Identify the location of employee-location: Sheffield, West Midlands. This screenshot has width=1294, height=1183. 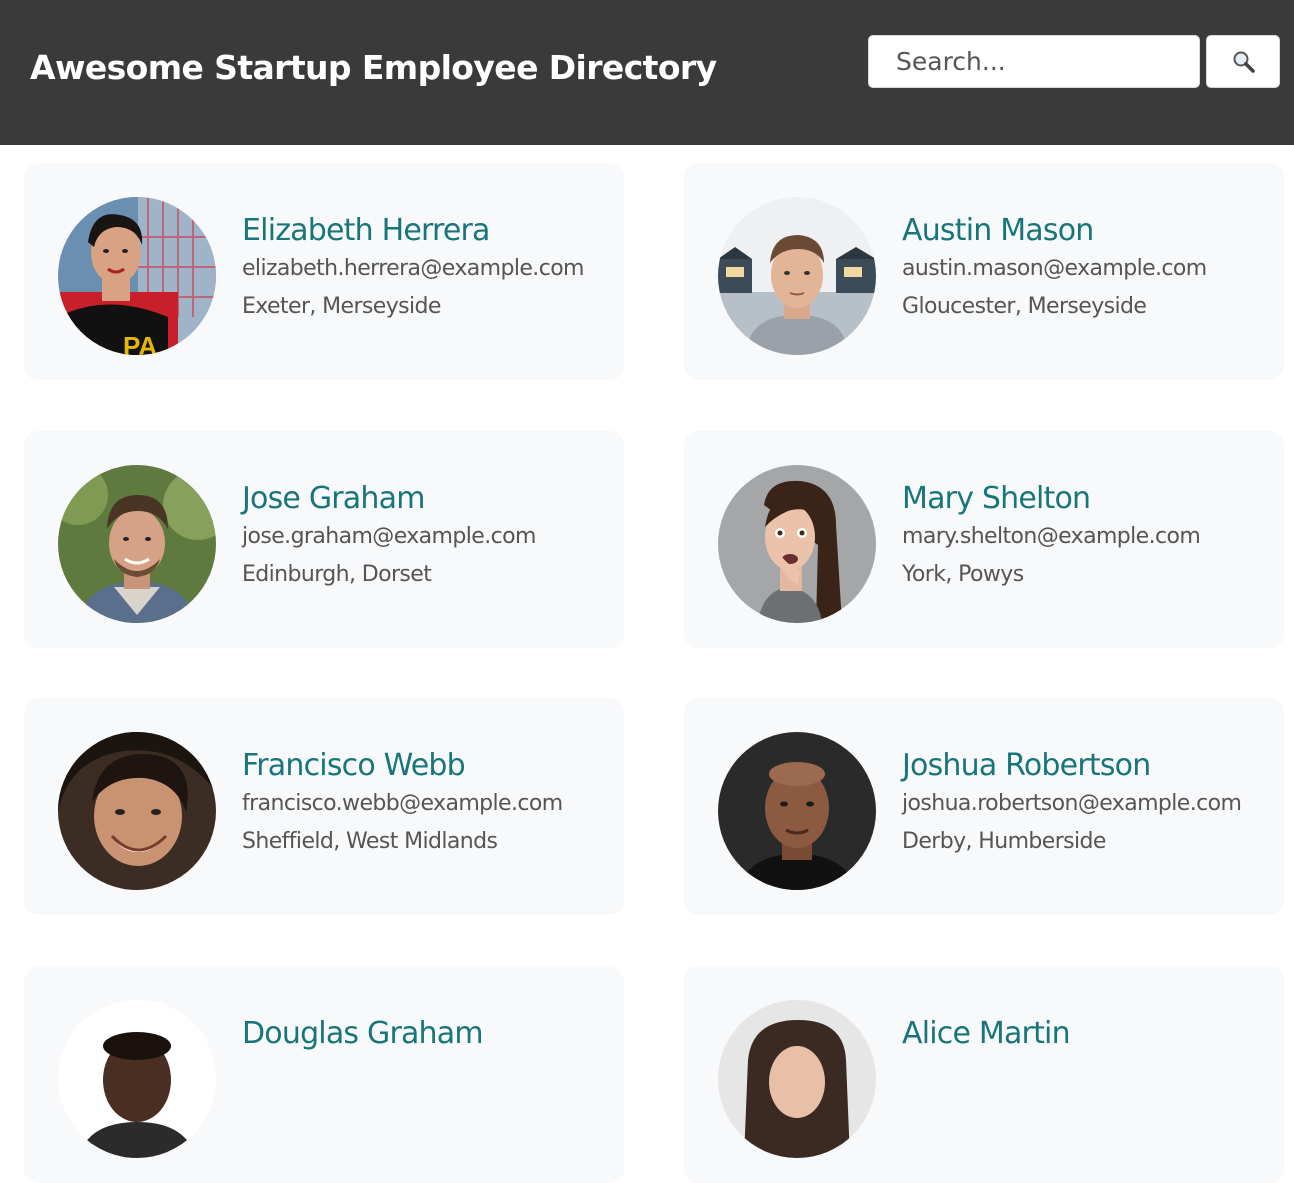
(370, 841).